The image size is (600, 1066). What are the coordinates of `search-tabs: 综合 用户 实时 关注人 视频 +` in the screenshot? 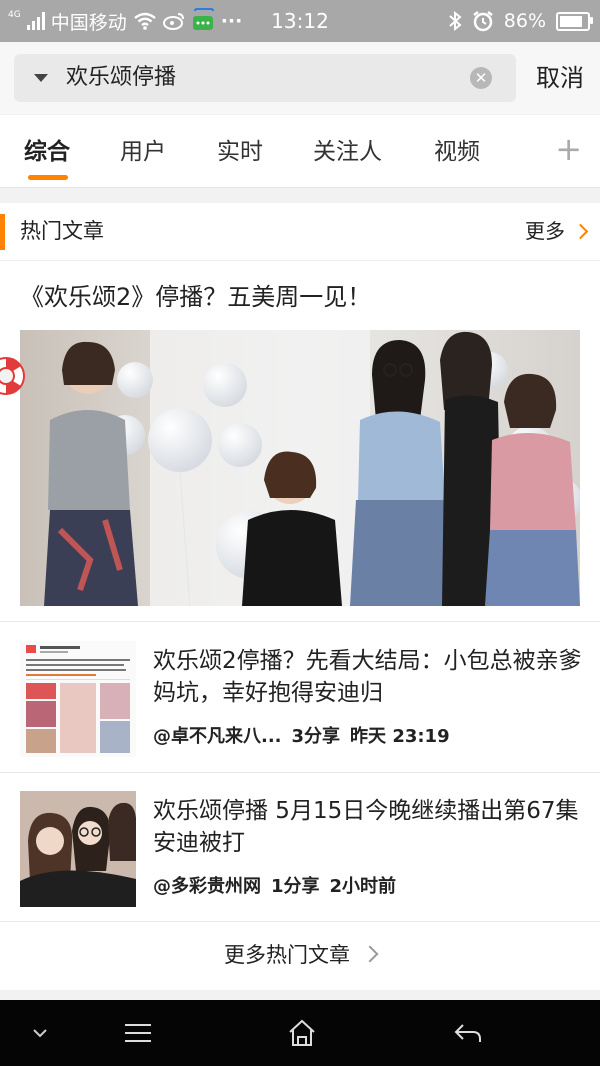 It's located at (300, 151).